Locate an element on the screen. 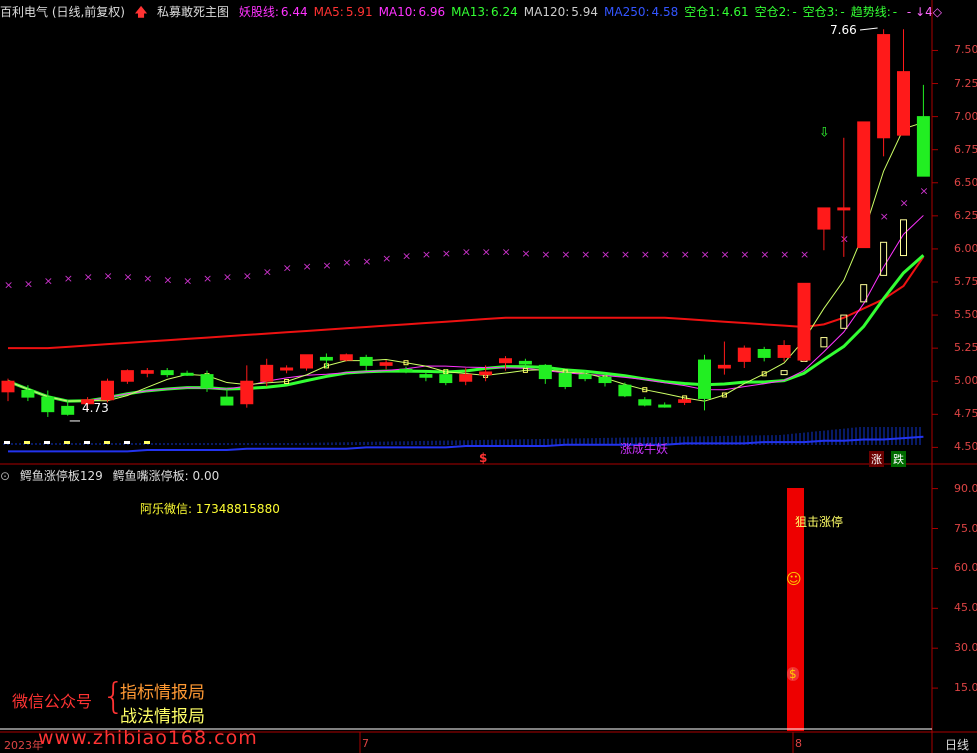 The height and width of the screenshot is (753, 977). price-tick-label: 7.00 is located at coordinates (965, 116).